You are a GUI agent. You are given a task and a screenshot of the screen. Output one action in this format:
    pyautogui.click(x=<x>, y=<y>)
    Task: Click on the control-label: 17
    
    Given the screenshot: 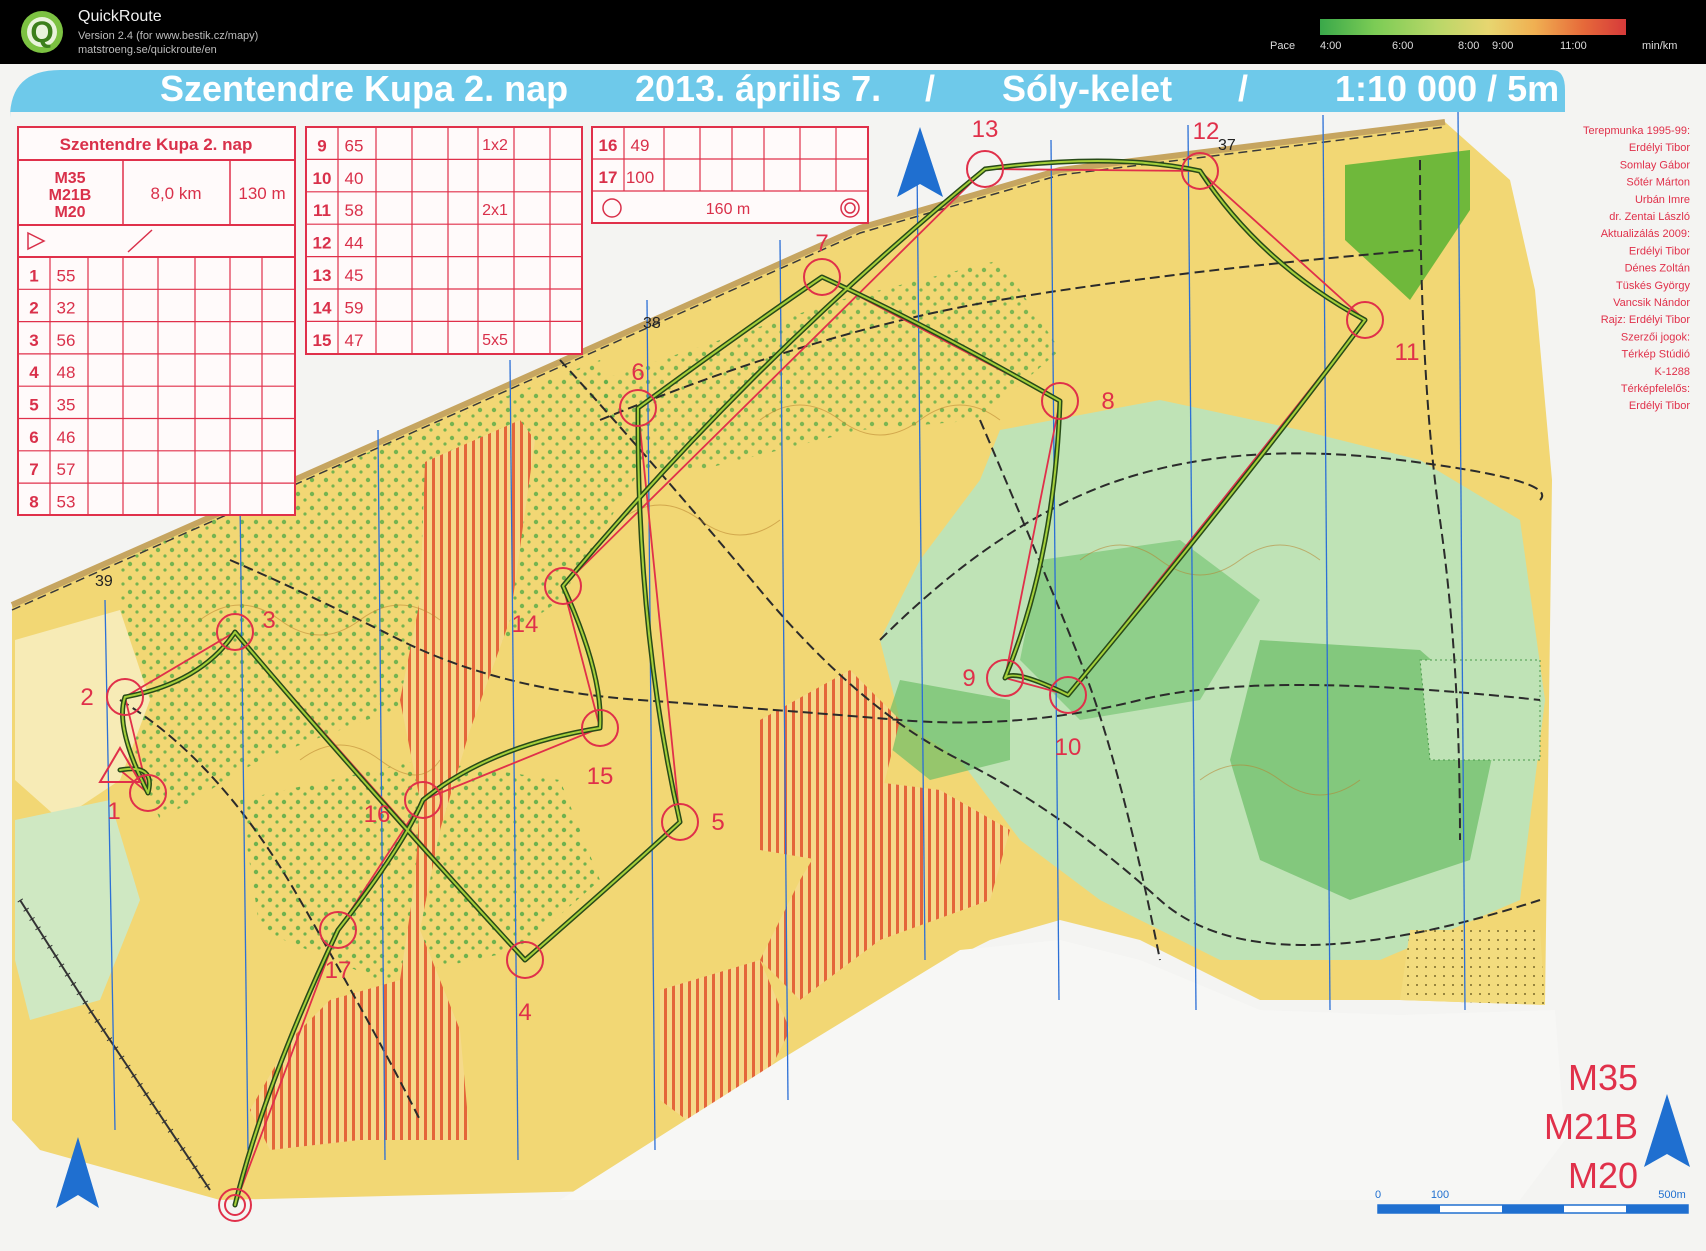 What is the action you would take?
    pyautogui.click(x=338, y=970)
    